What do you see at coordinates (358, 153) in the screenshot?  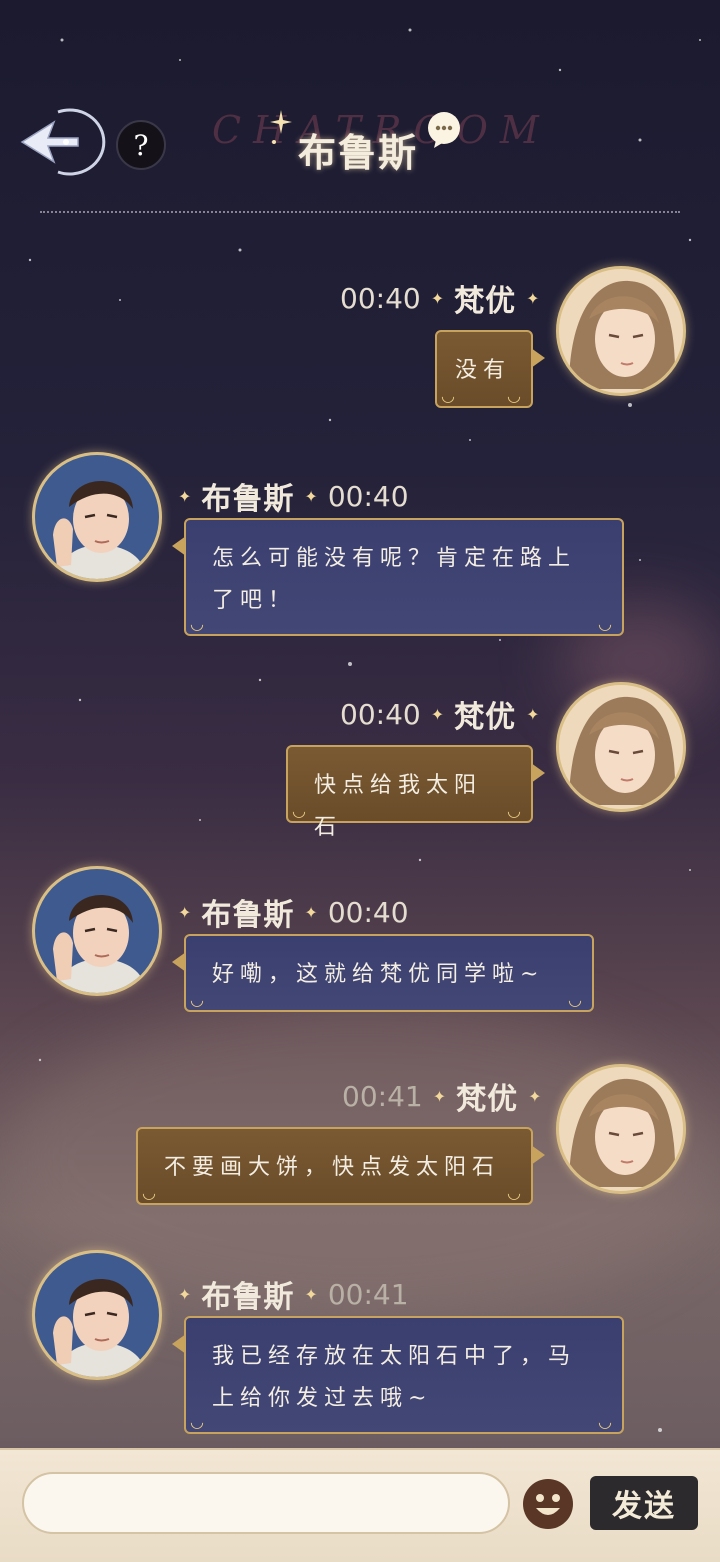 I see `page-title: 布鲁斯` at bounding box center [358, 153].